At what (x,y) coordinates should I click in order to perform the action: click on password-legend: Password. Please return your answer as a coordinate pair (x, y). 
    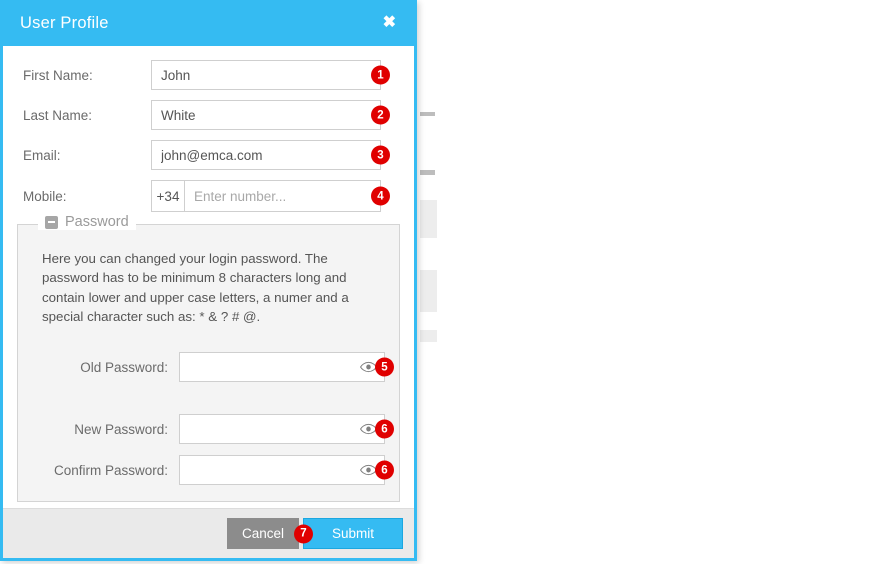
    Looking at the image, I should click on (87, 222).